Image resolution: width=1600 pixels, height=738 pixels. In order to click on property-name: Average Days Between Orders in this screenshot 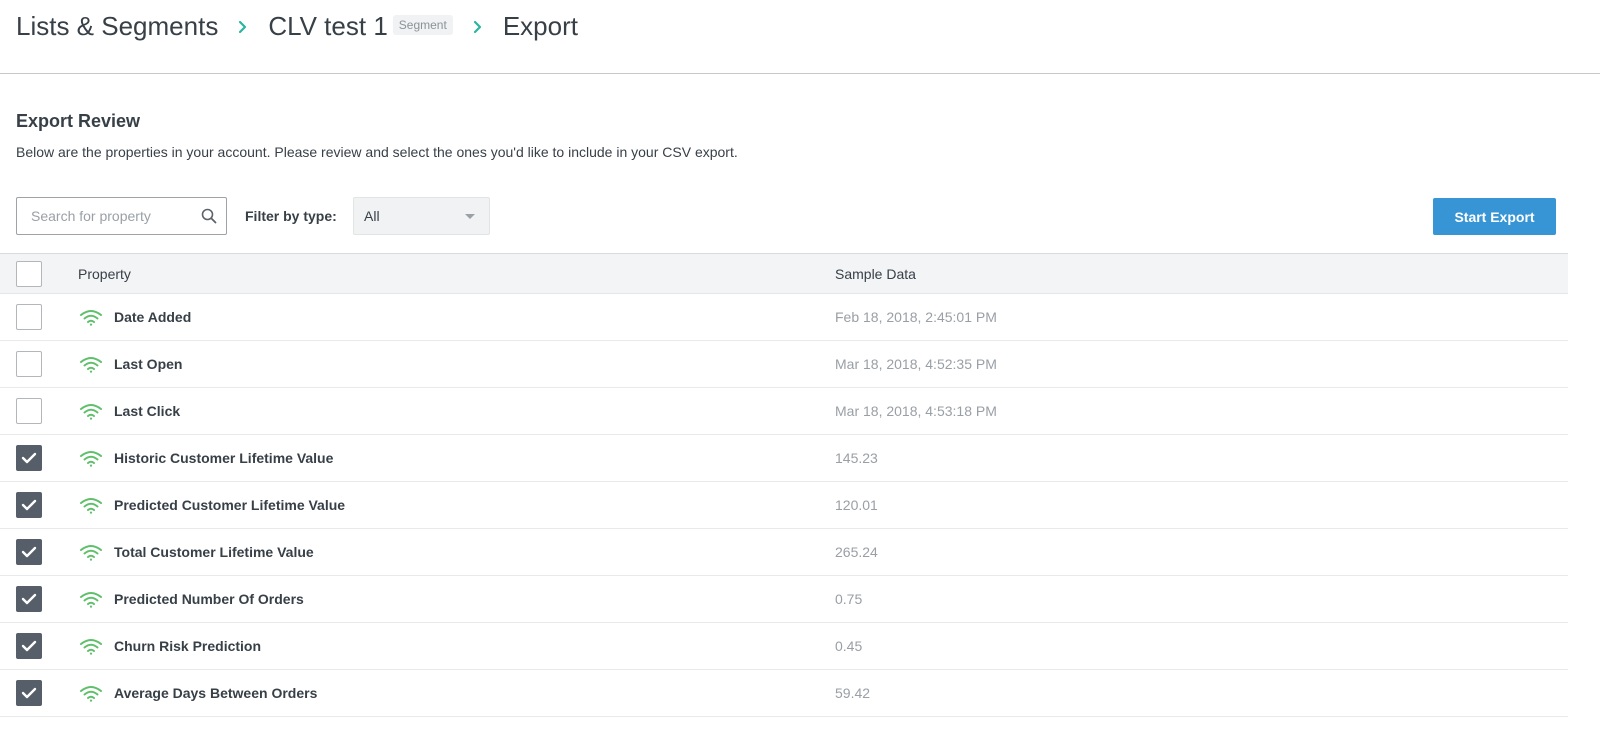, I will do `click(216, 693)`.